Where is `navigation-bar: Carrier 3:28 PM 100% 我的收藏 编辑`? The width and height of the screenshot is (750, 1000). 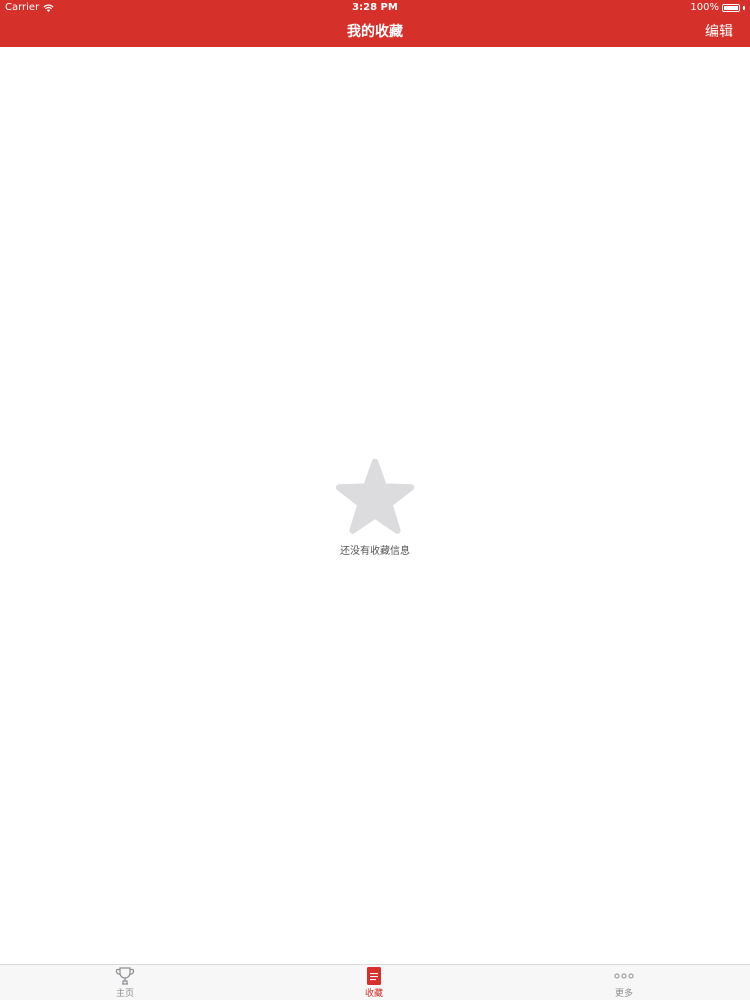
navigation-bar: Carrier 3:28 PM 100% 我的收藏 编辑 is located at coordinates (375, 23).